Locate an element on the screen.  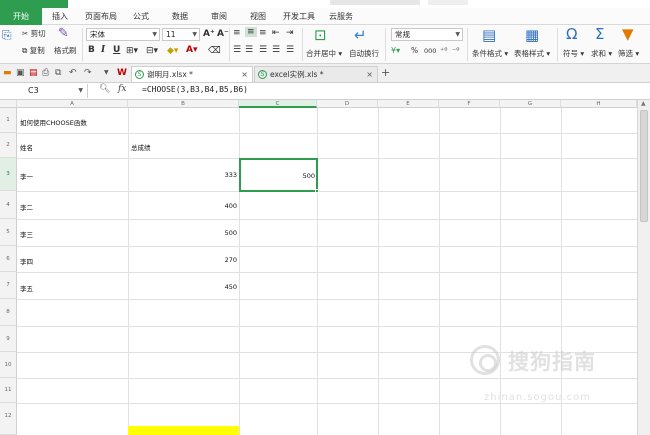
format-painter-button: 格式刷 is located at coordinates (65, 51).